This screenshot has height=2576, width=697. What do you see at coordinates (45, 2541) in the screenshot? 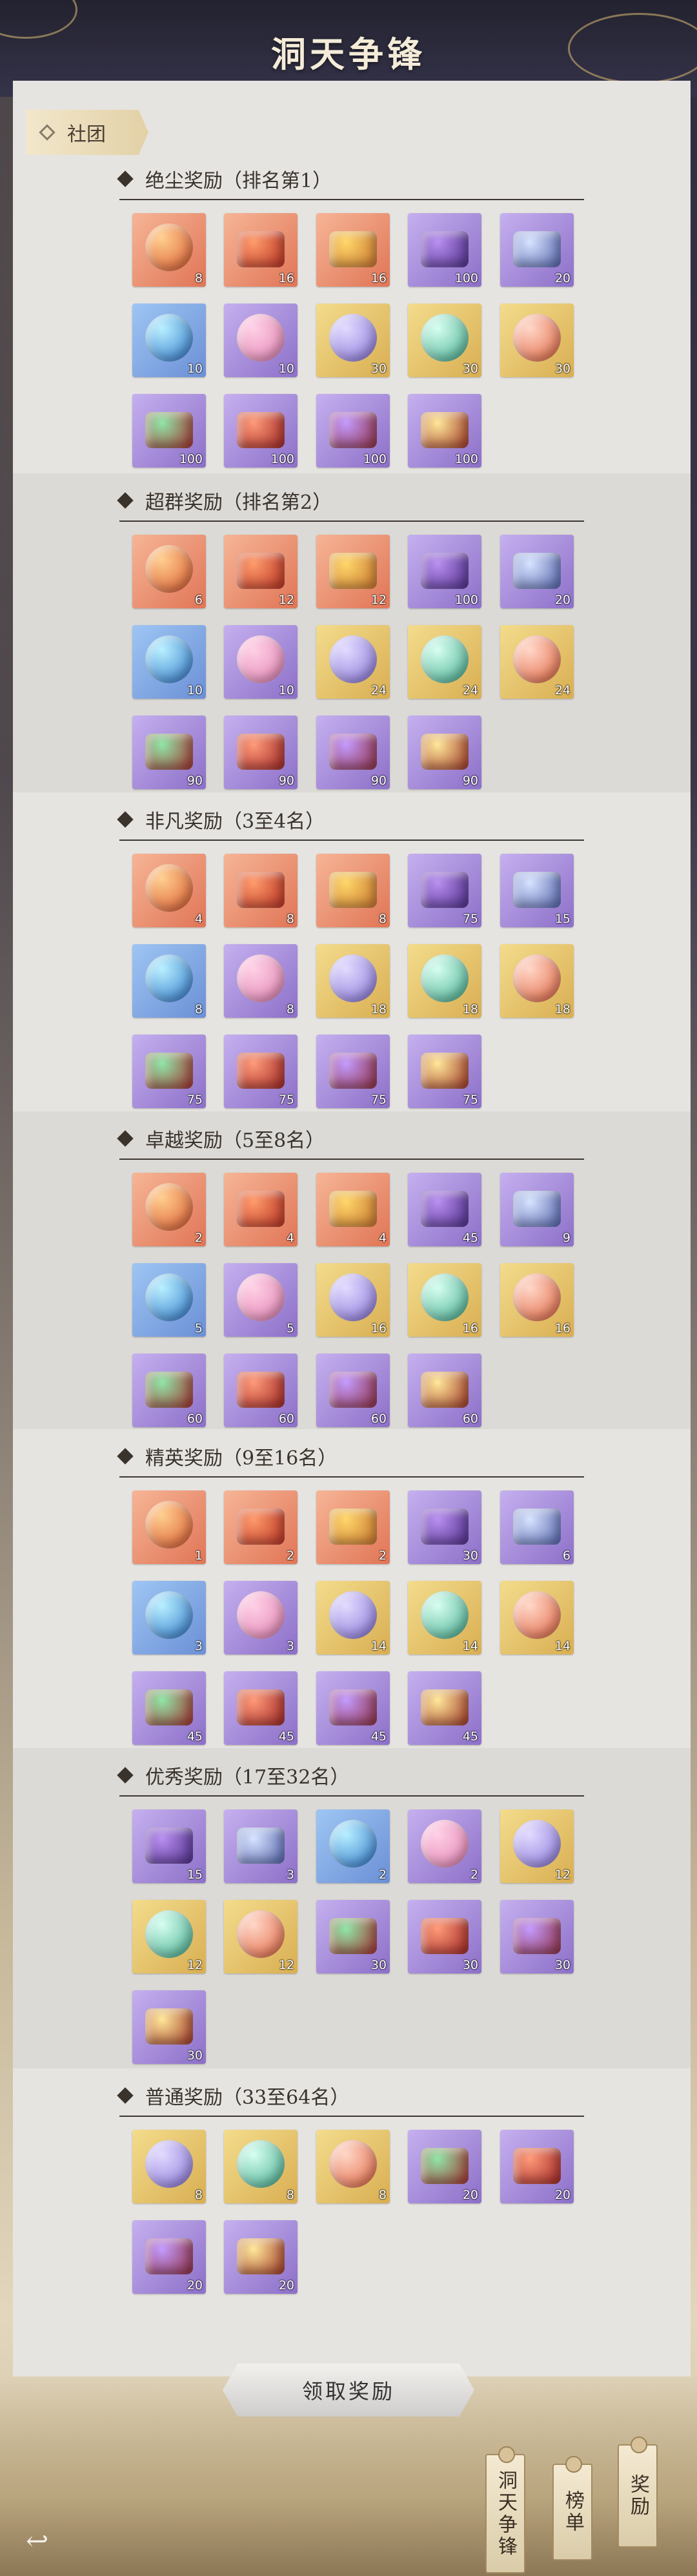
I see `back-arrow-icon: ↩` at bounding box center [45, 2541].